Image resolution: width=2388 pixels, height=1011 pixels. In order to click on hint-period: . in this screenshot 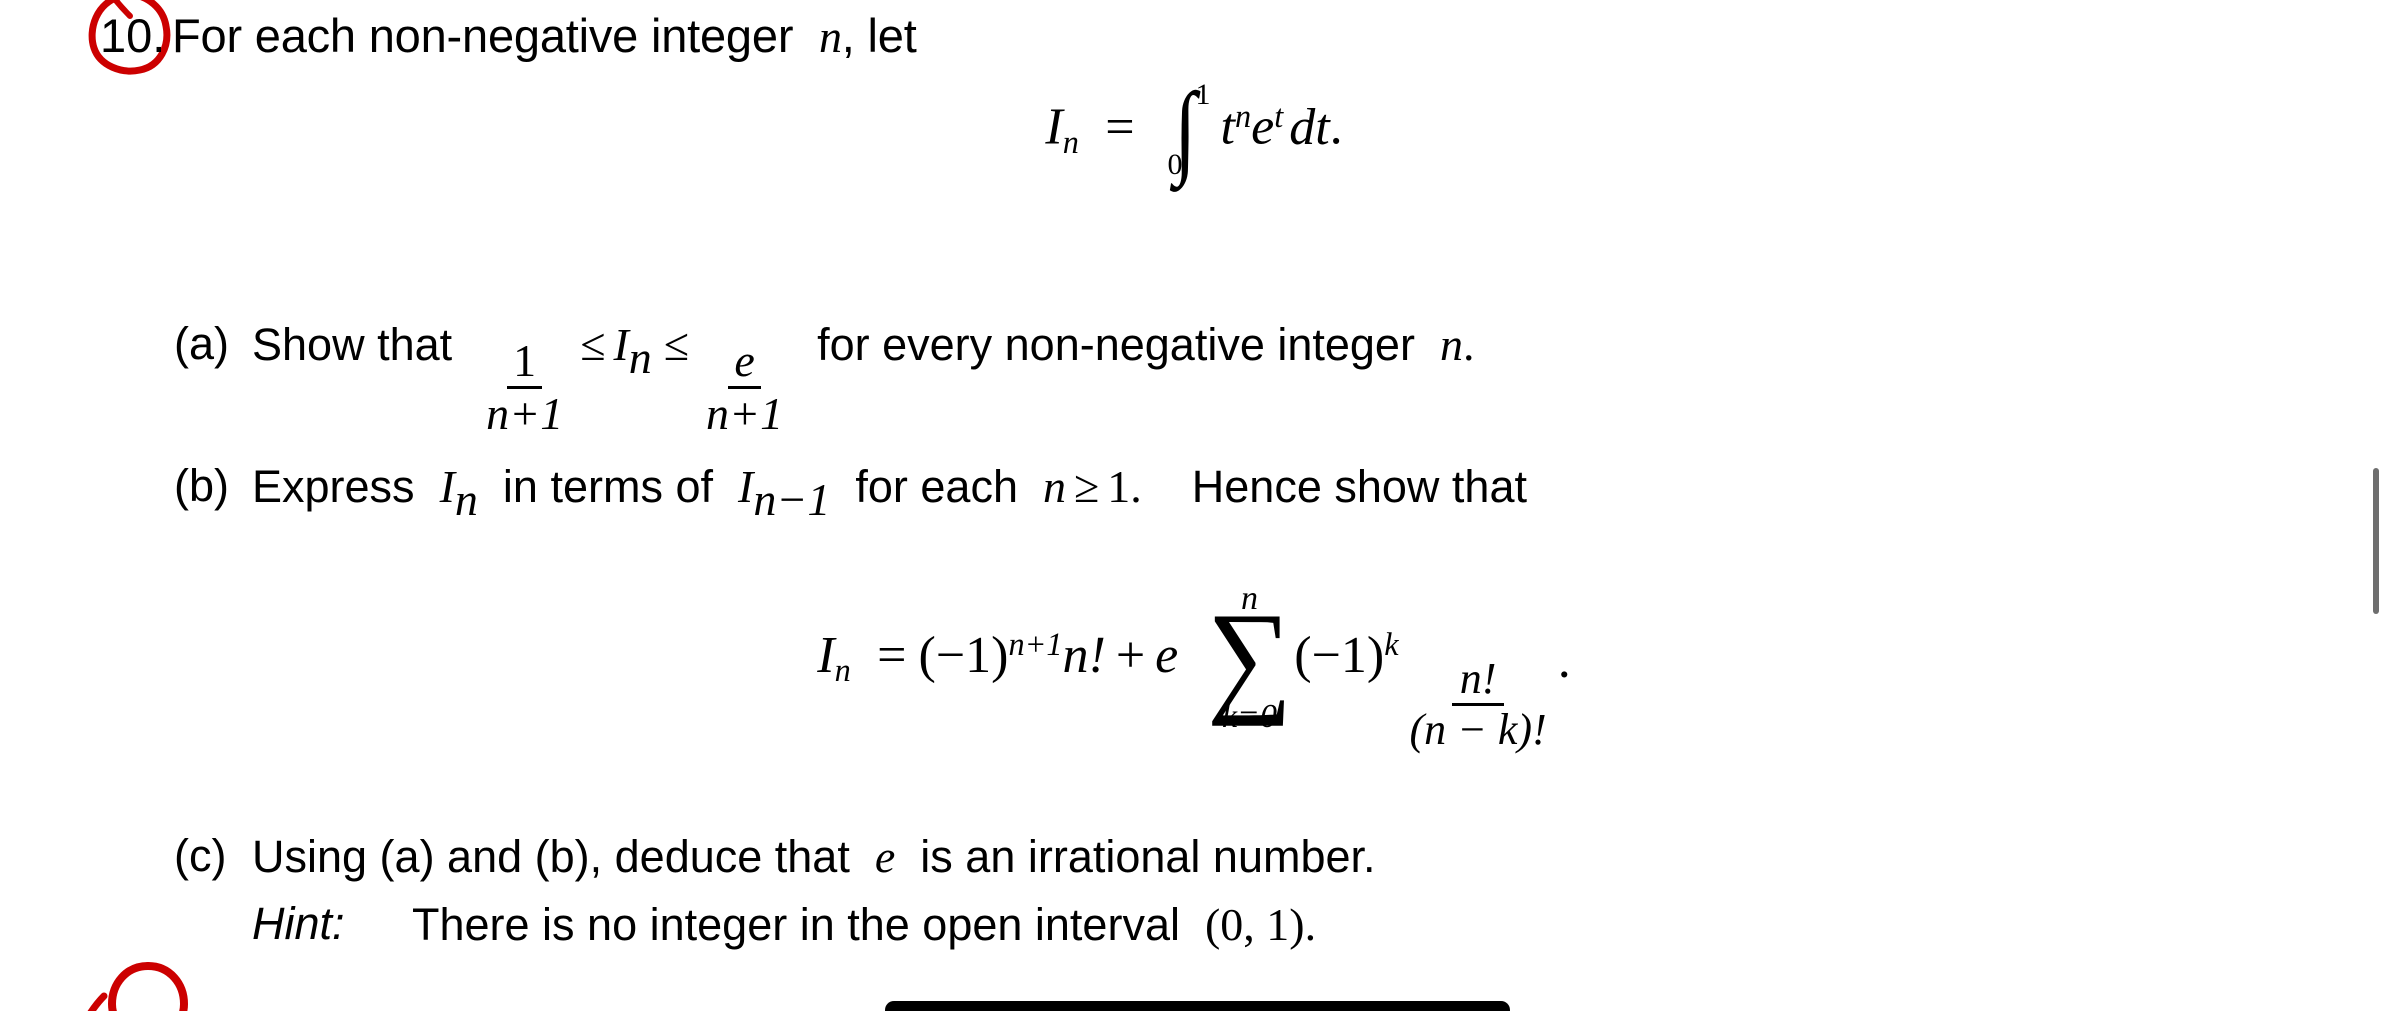, I will do `click(1310, 924)`.